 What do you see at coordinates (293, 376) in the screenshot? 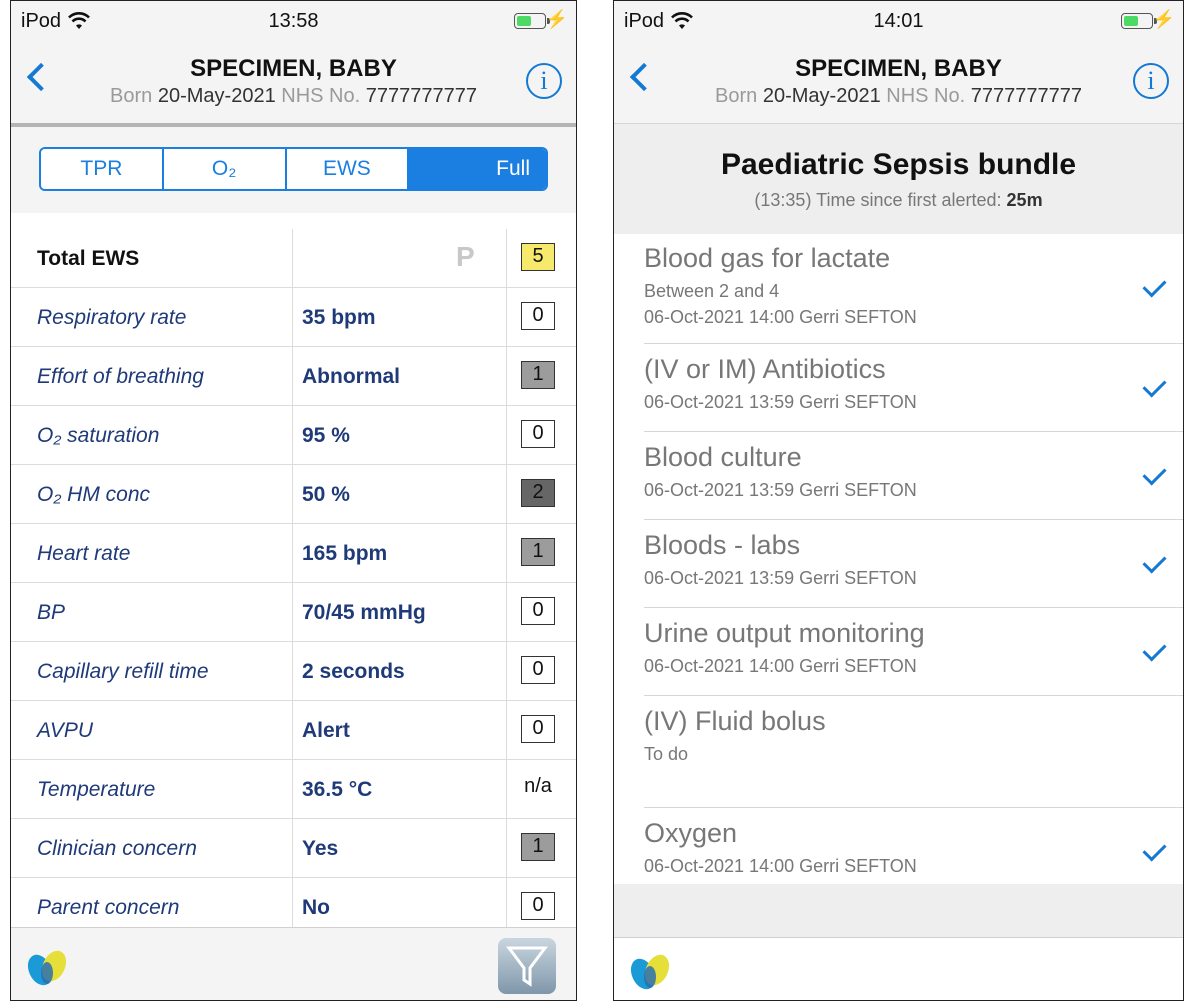
I see `ews-row: Effort of breathing Abnormal 1` at bounding box center [293, 376].